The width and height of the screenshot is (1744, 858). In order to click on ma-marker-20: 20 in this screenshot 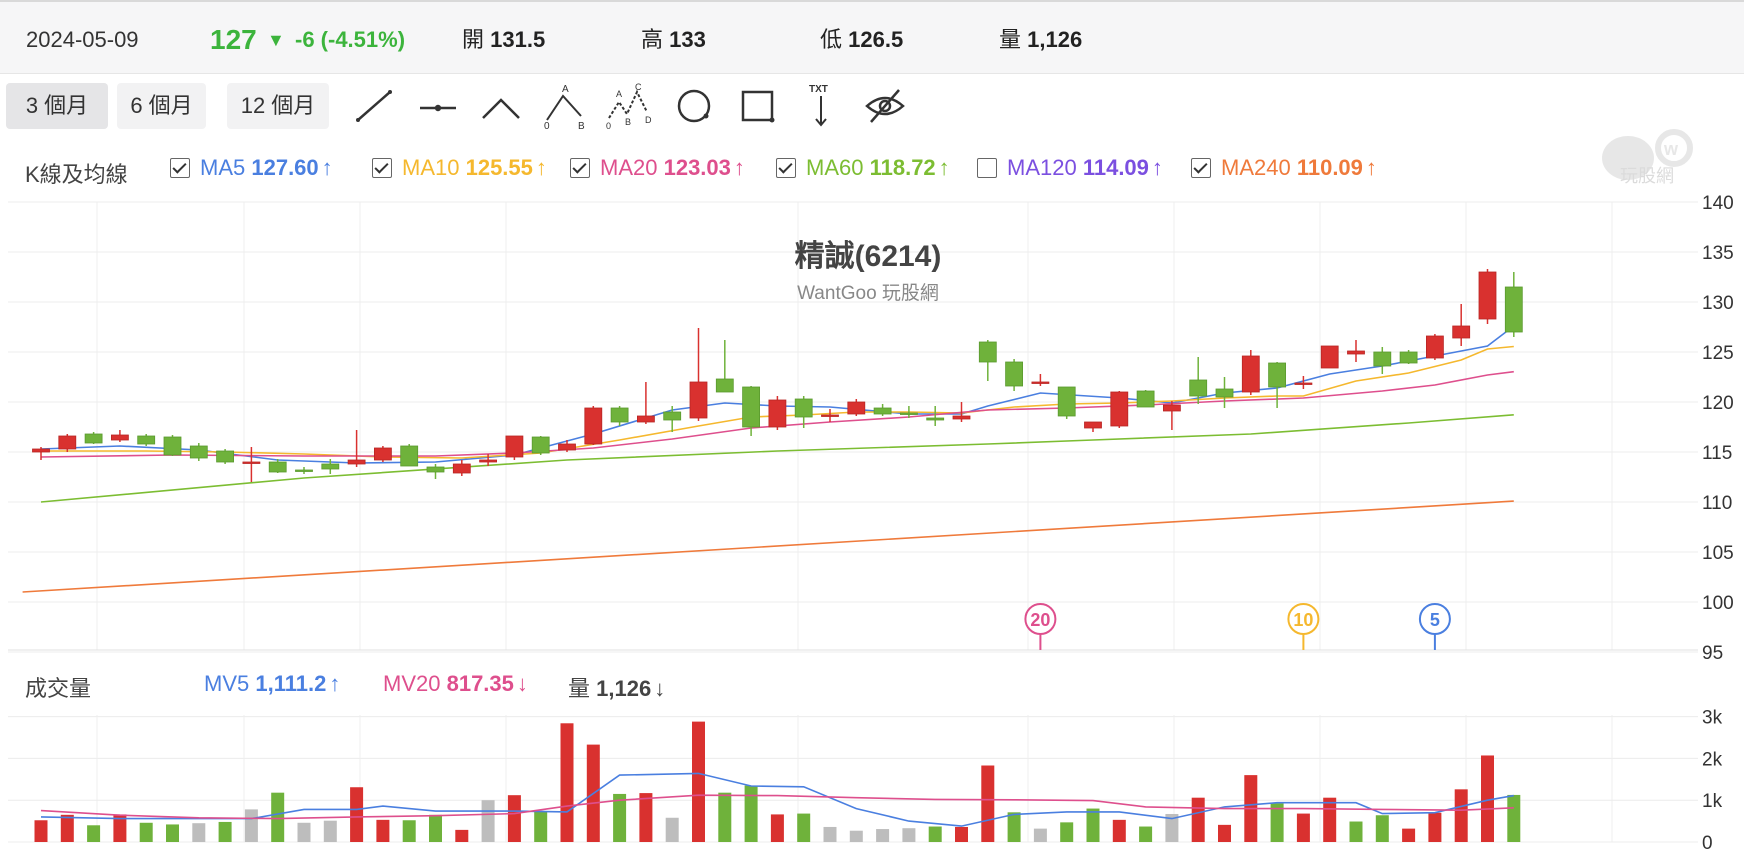, I will do `click(1040, 626)`.